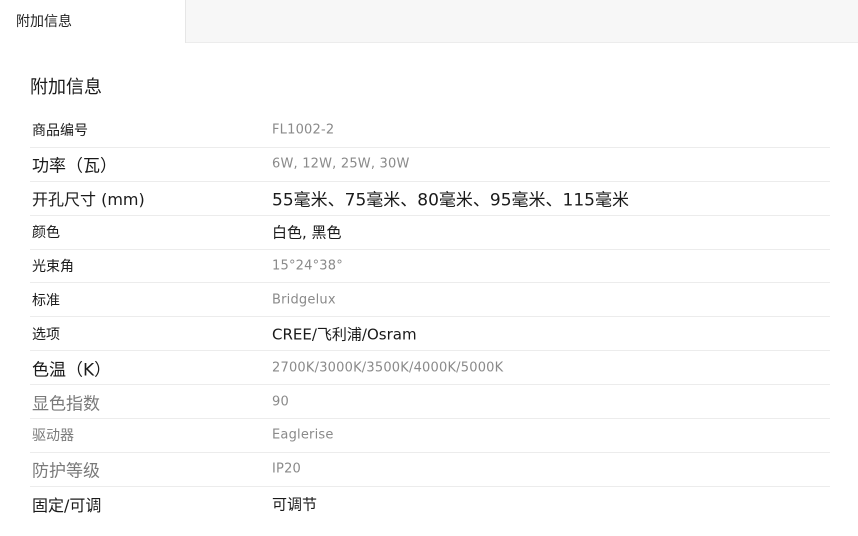 This screenshot has width=858, height=536. Describe the element at coordinates (46, 300) in the screenshot. I see `spec-label: 标准` at that location.